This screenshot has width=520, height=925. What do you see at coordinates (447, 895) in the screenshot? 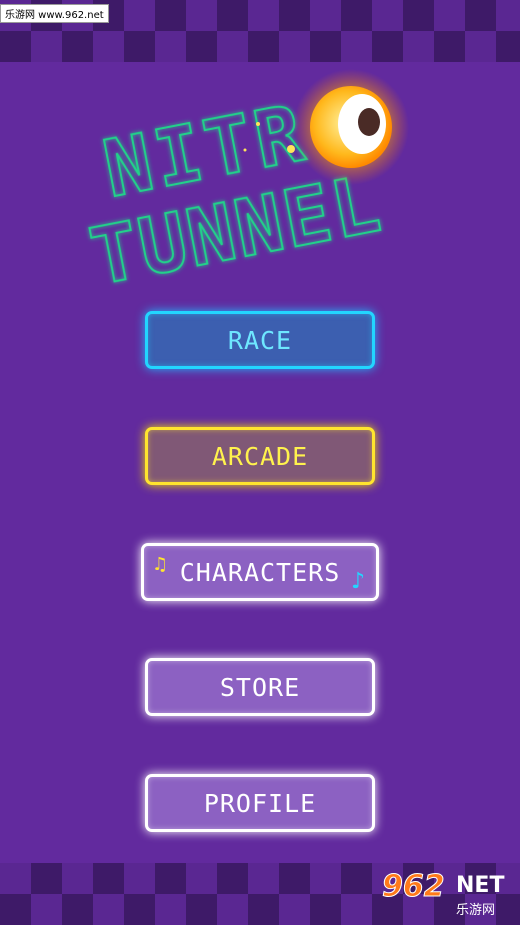
I see `site-watermark-bottom: 962 NET 乐游网` at bounding box center [447, 895].